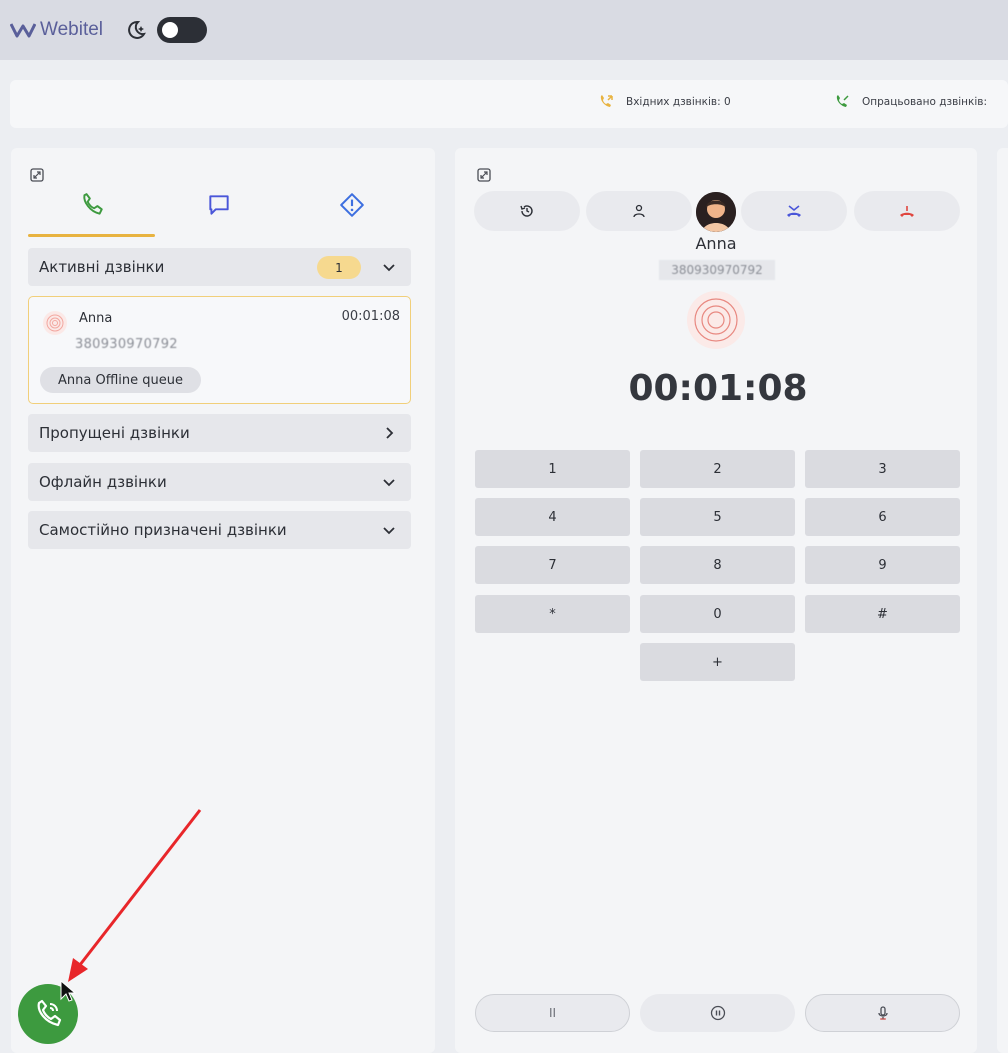 This screenshot has height=1053, width=1008. I want to click on webitel-logo: Webitel, so click(56, 30).